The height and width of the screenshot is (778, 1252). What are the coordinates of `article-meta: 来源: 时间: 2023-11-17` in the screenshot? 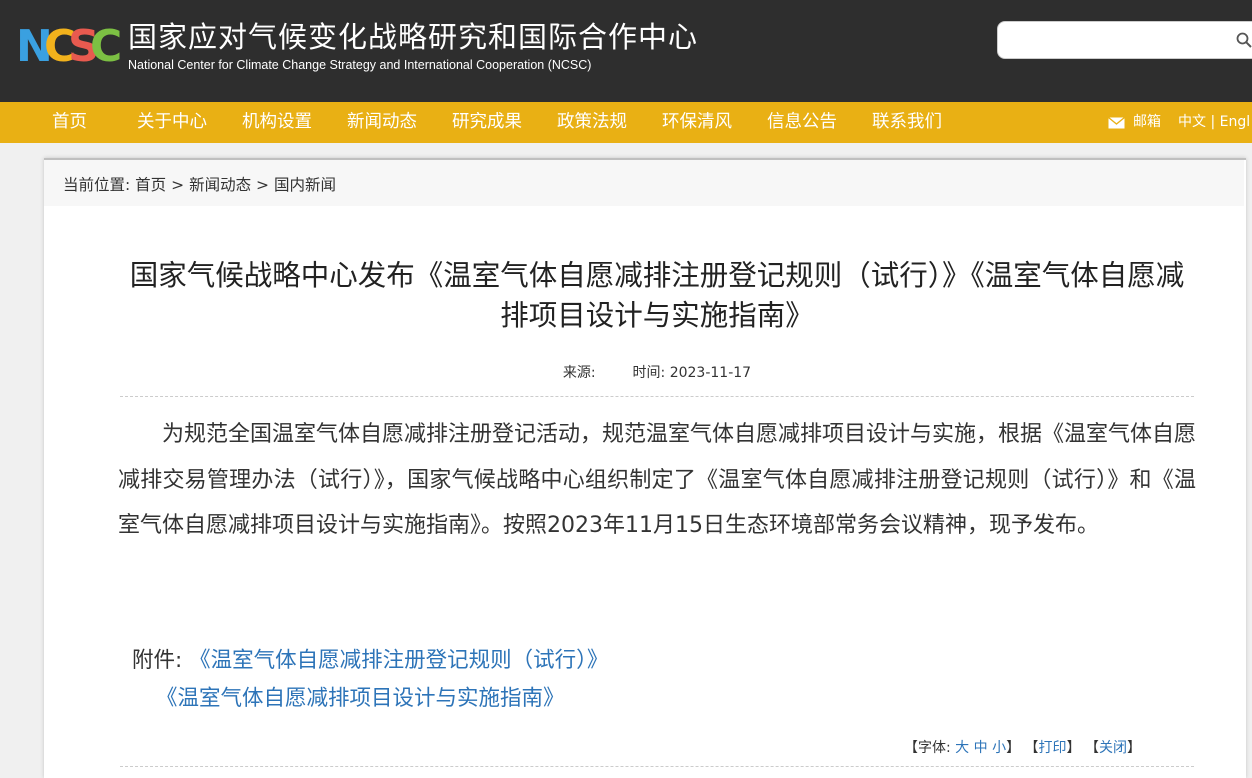 It's located at (657, 372).